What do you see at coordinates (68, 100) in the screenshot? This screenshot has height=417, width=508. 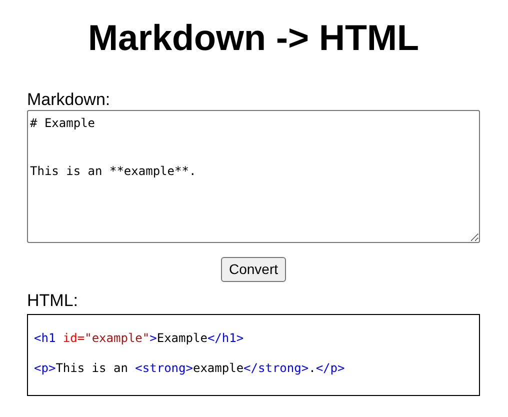 I see `markdown-label: Markdown:` at bounding box center [68, 100].